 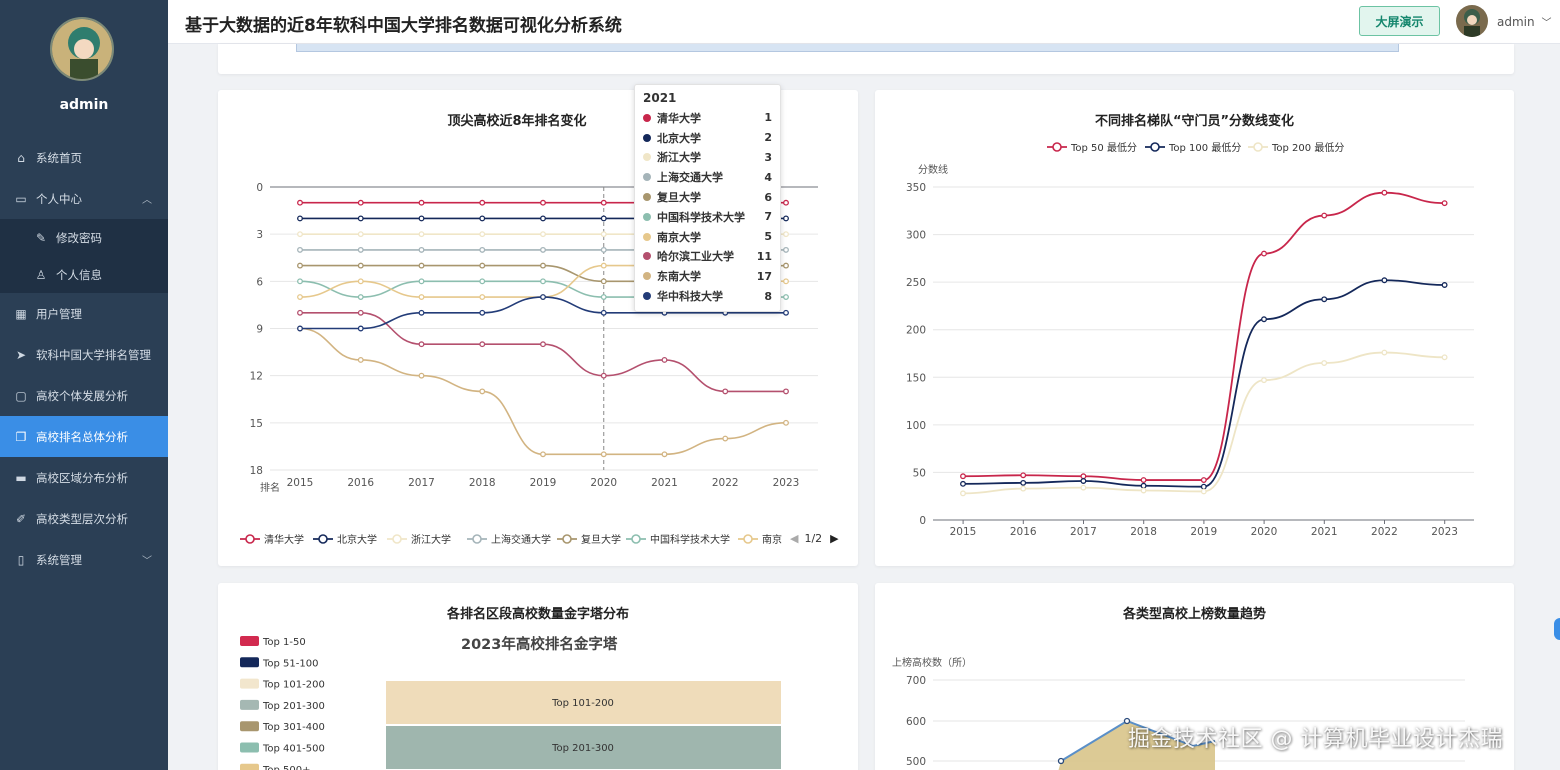 What do you see at coordinates (21, 313) in the screenshot?
I see `chart-icon: ▦` at bounding box center [21, 313].